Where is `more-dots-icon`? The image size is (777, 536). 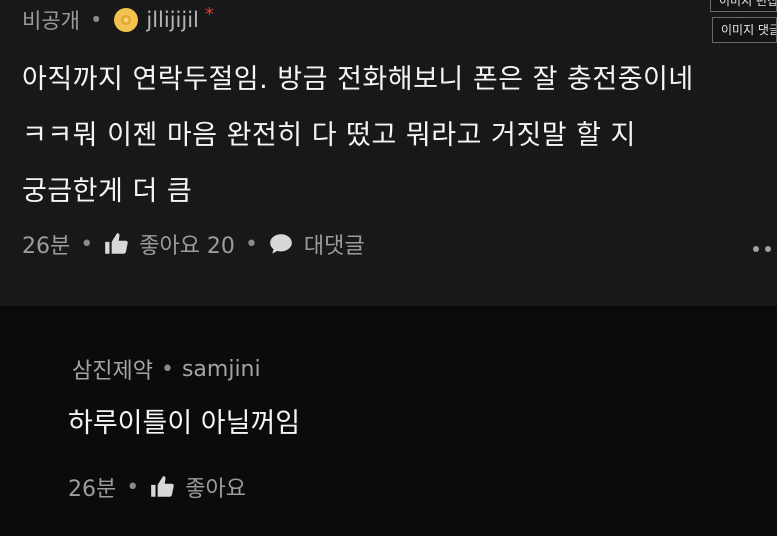
more-dots-icon is located at coordinates (762, 249).